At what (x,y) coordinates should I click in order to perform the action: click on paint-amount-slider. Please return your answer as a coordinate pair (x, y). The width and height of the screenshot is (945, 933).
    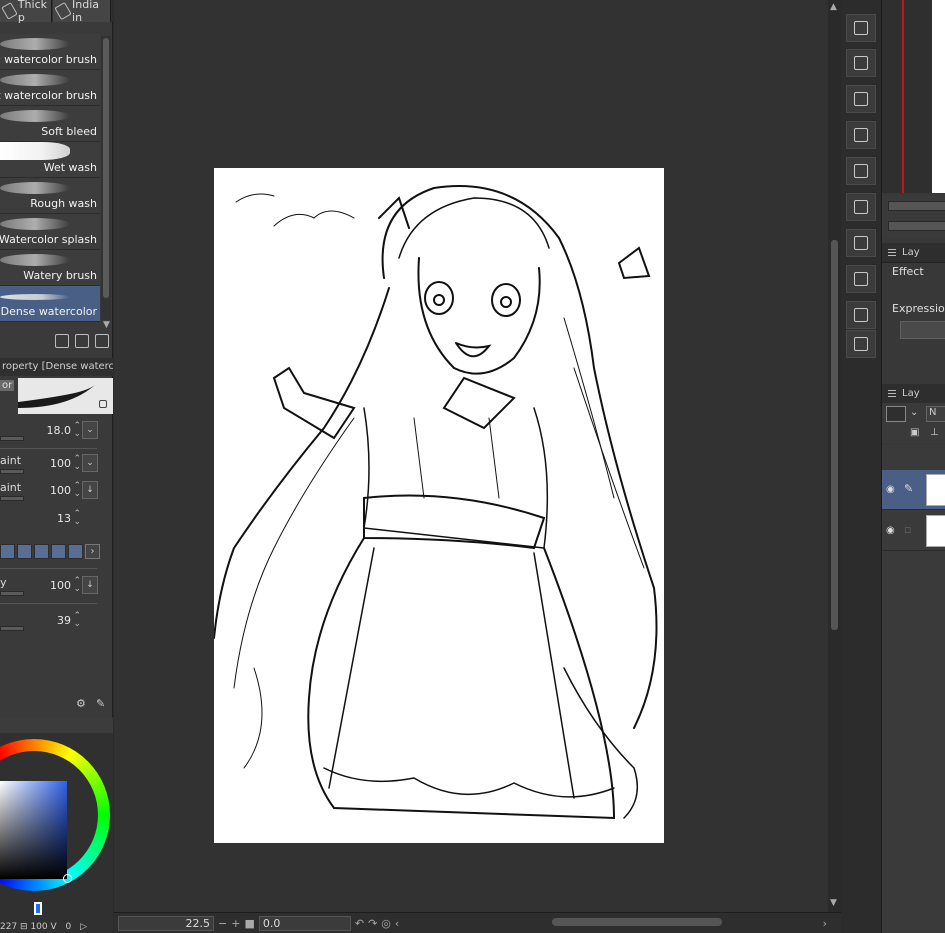
    Looking at the image, I should click on (12, 471).